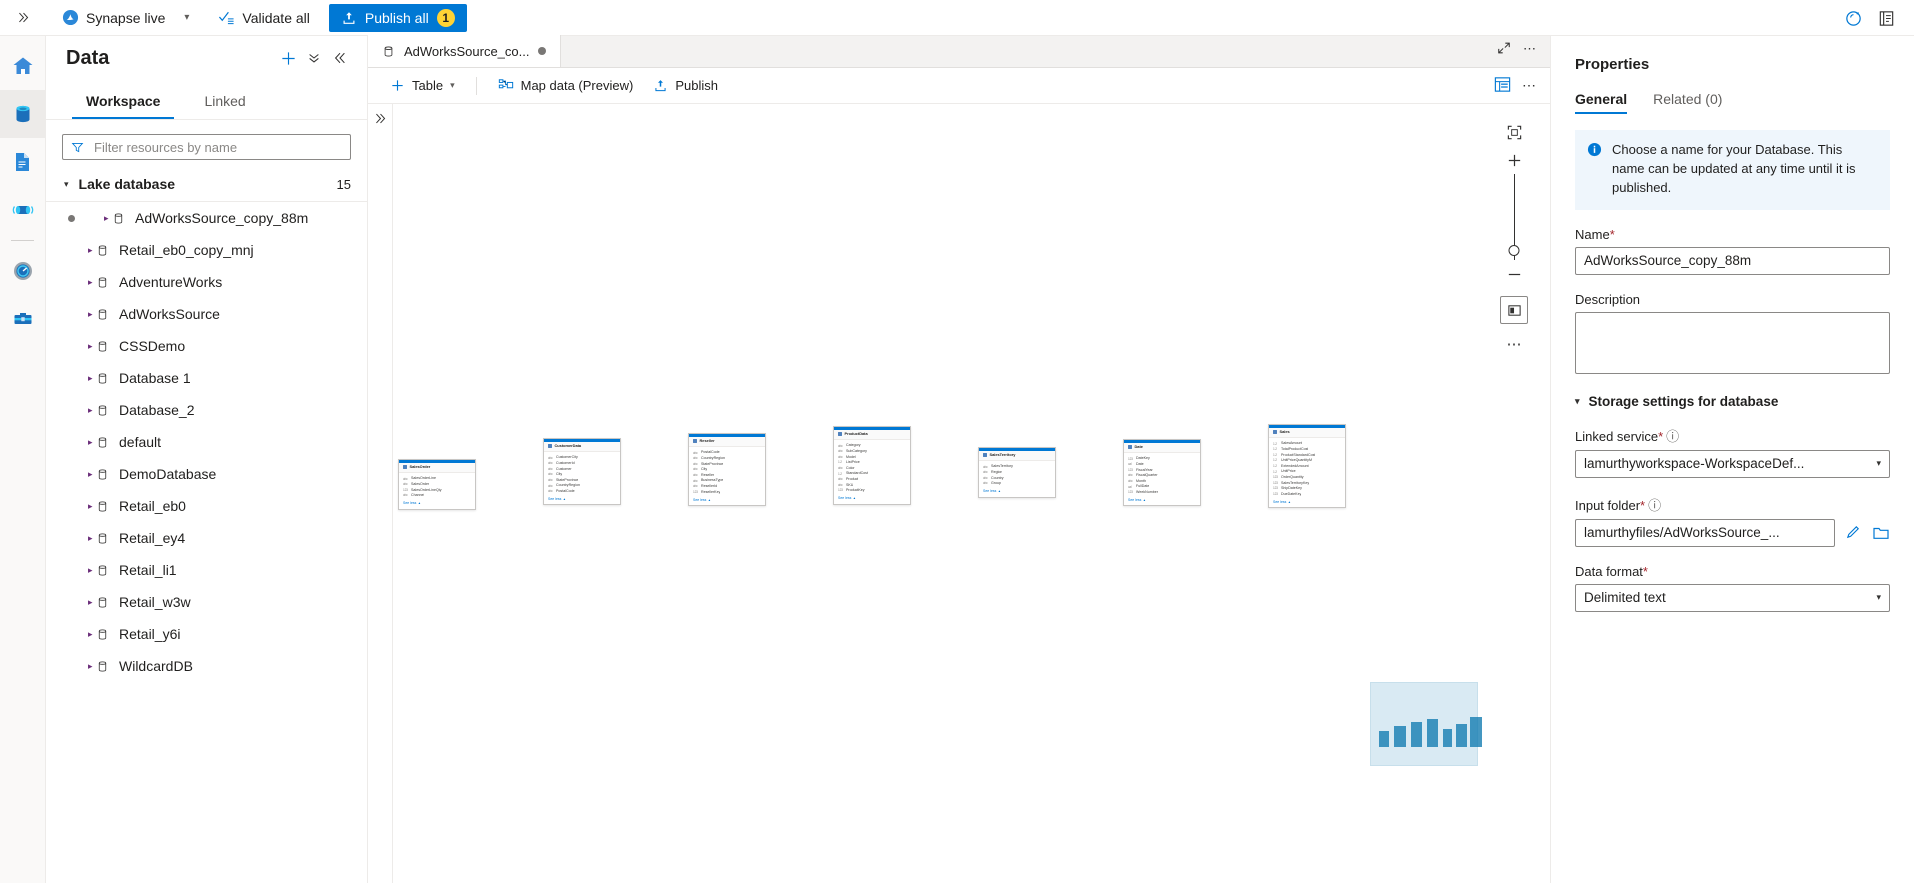 This screenshot has width=1914, height=883. What do you see at coordinates (206, 570) in the screenshot?
I see `sidebar-item-database: ▸ Retail_li1` at bounding box center [206, 570].